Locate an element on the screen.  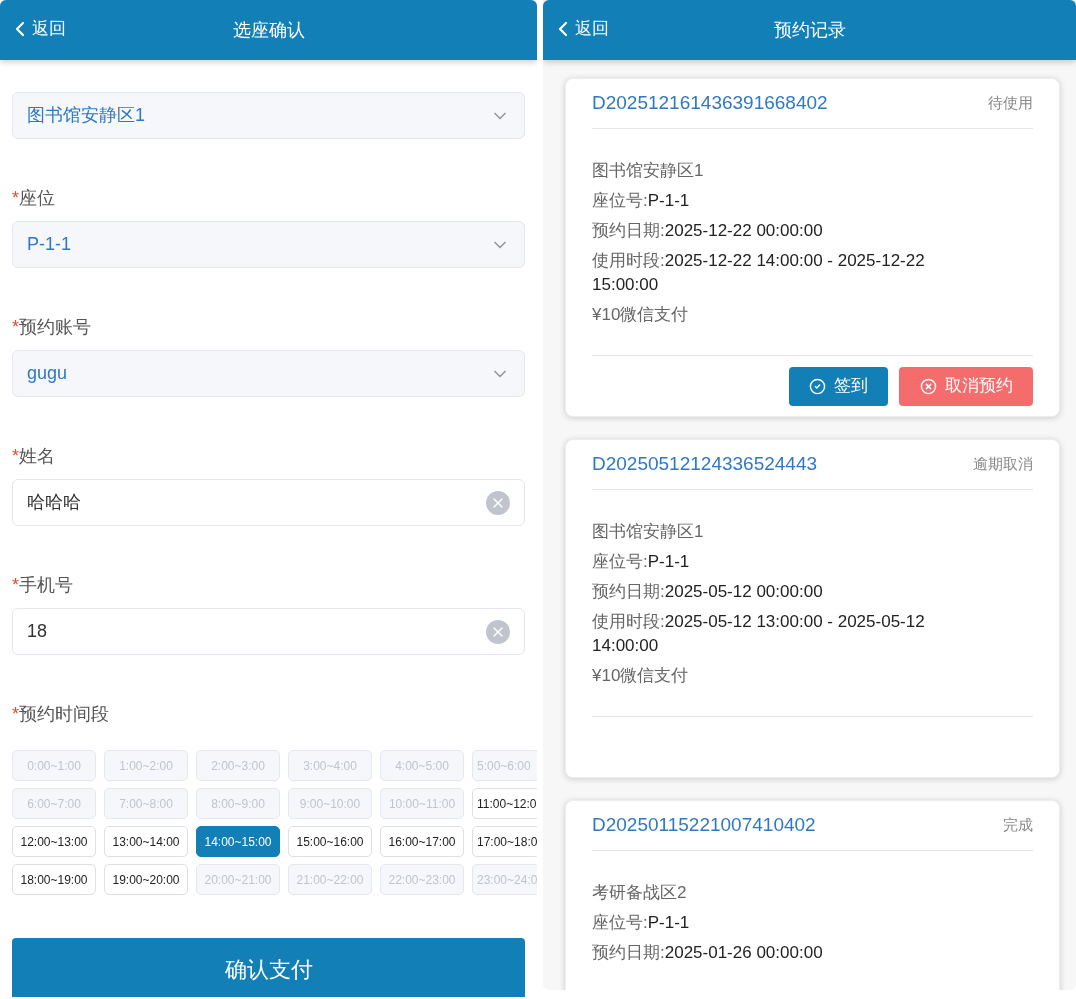
time-slot: 11:00~12:0 is located at coordinates (504, 803).